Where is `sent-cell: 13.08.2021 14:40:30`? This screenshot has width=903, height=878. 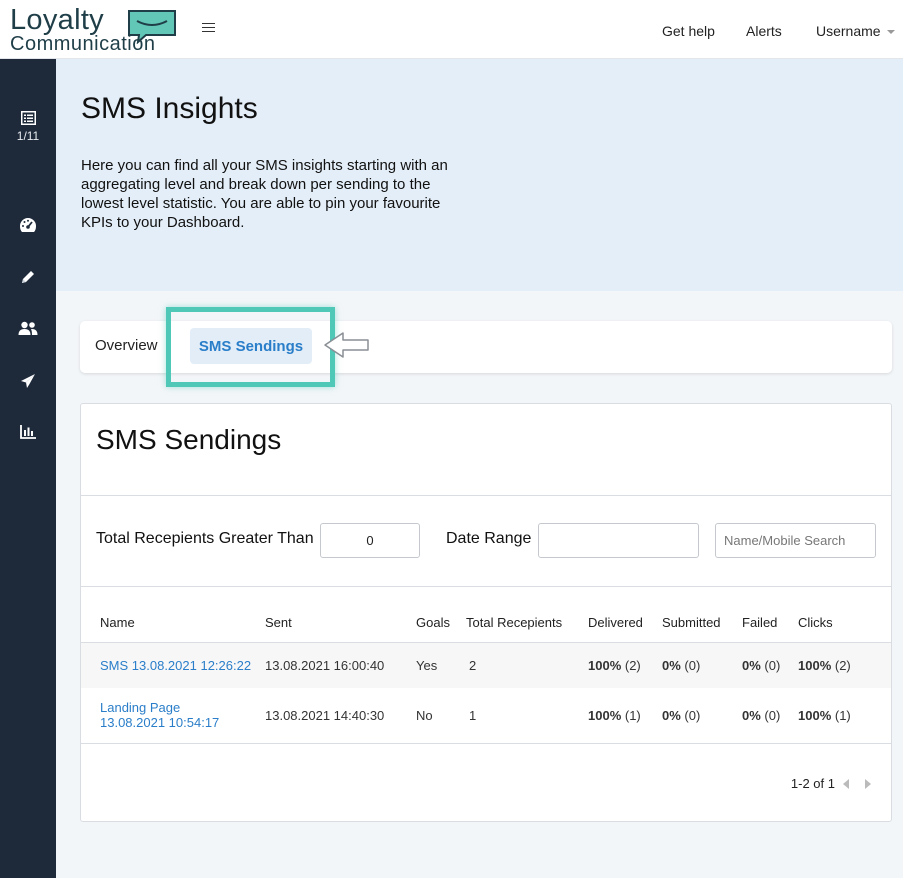
sent-cell: 13.08.2021 14:40:30 is located at coordinates (340, 716).